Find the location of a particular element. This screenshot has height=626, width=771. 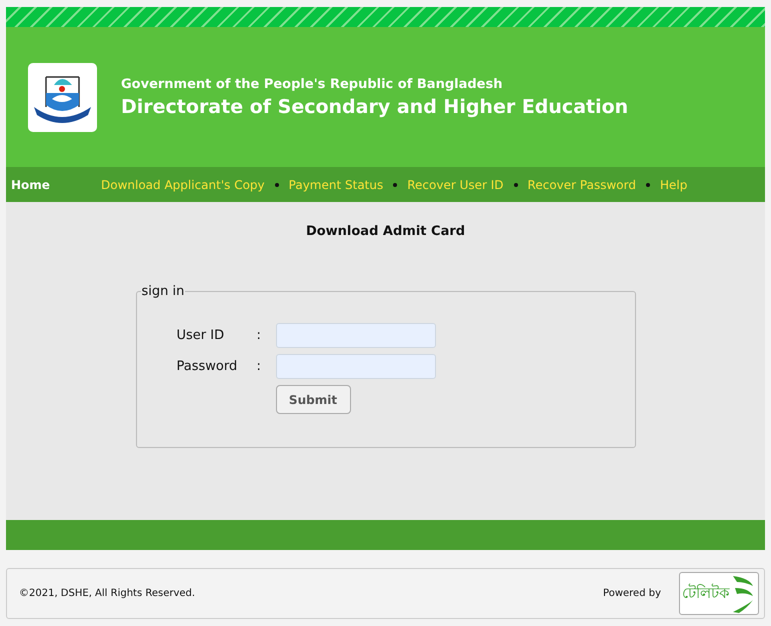

submit-button: Submit is located at coordinates (313, 399).